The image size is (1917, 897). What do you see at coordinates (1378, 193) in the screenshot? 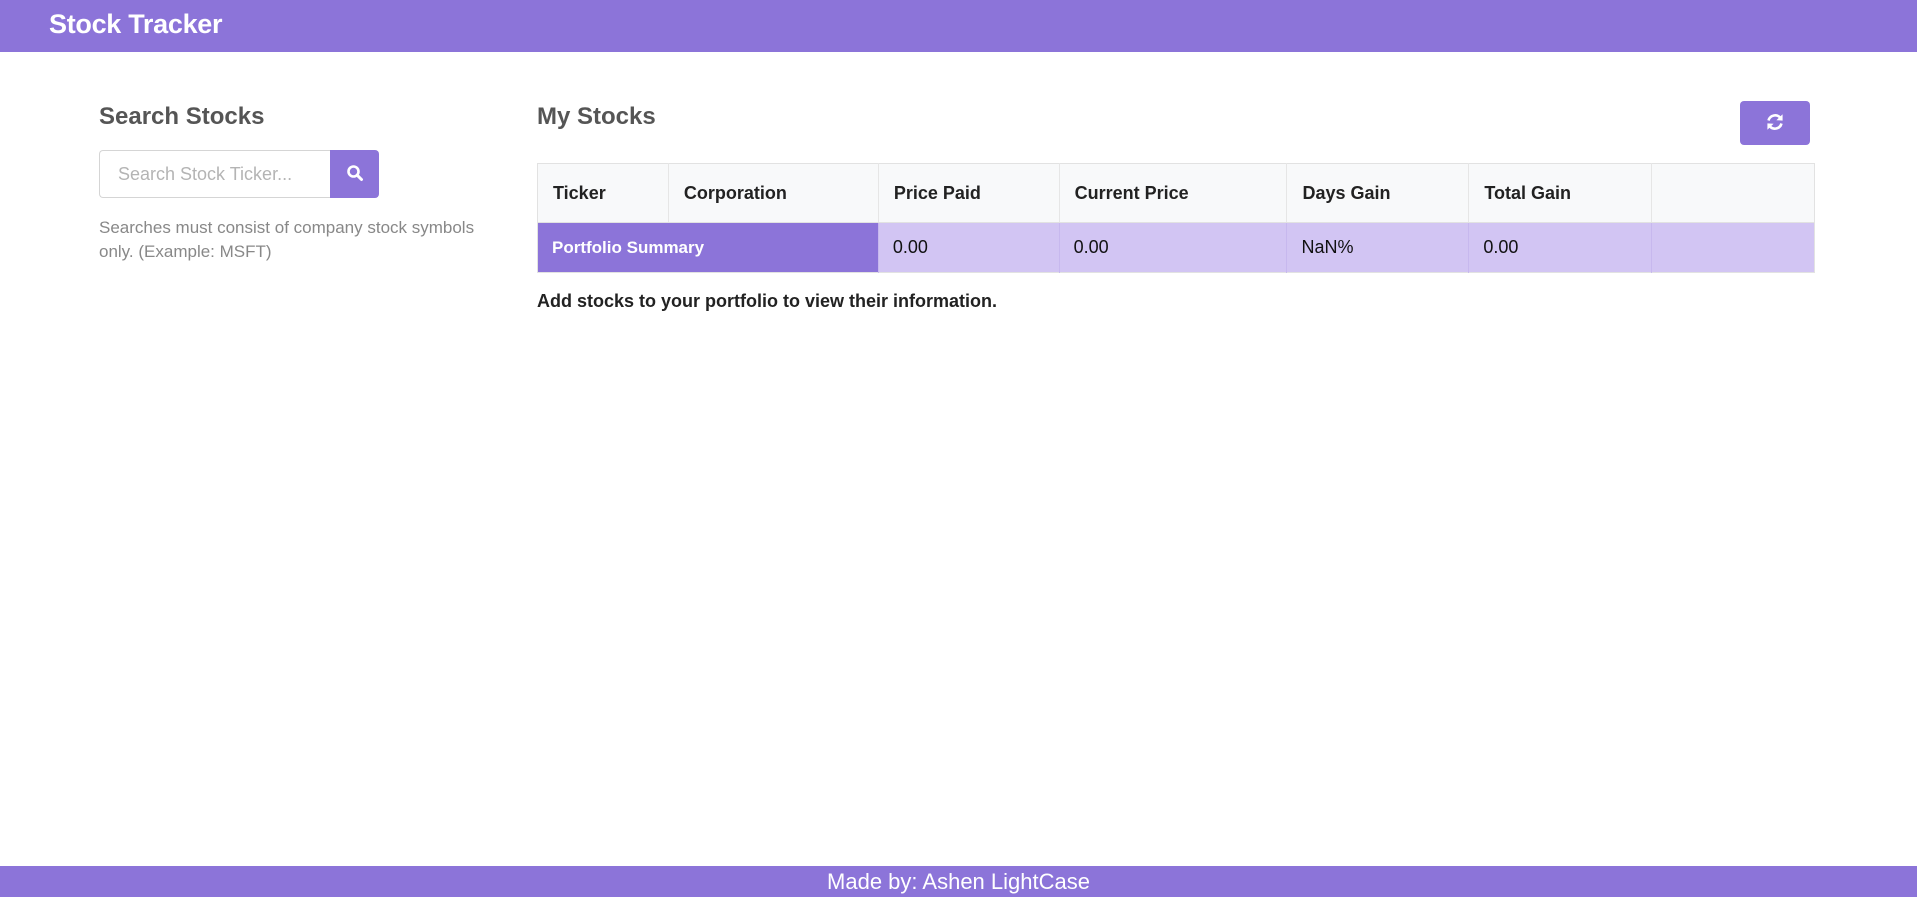
I see `column-header-days-gain: Days Gain` at bounding box center [1378, 193].